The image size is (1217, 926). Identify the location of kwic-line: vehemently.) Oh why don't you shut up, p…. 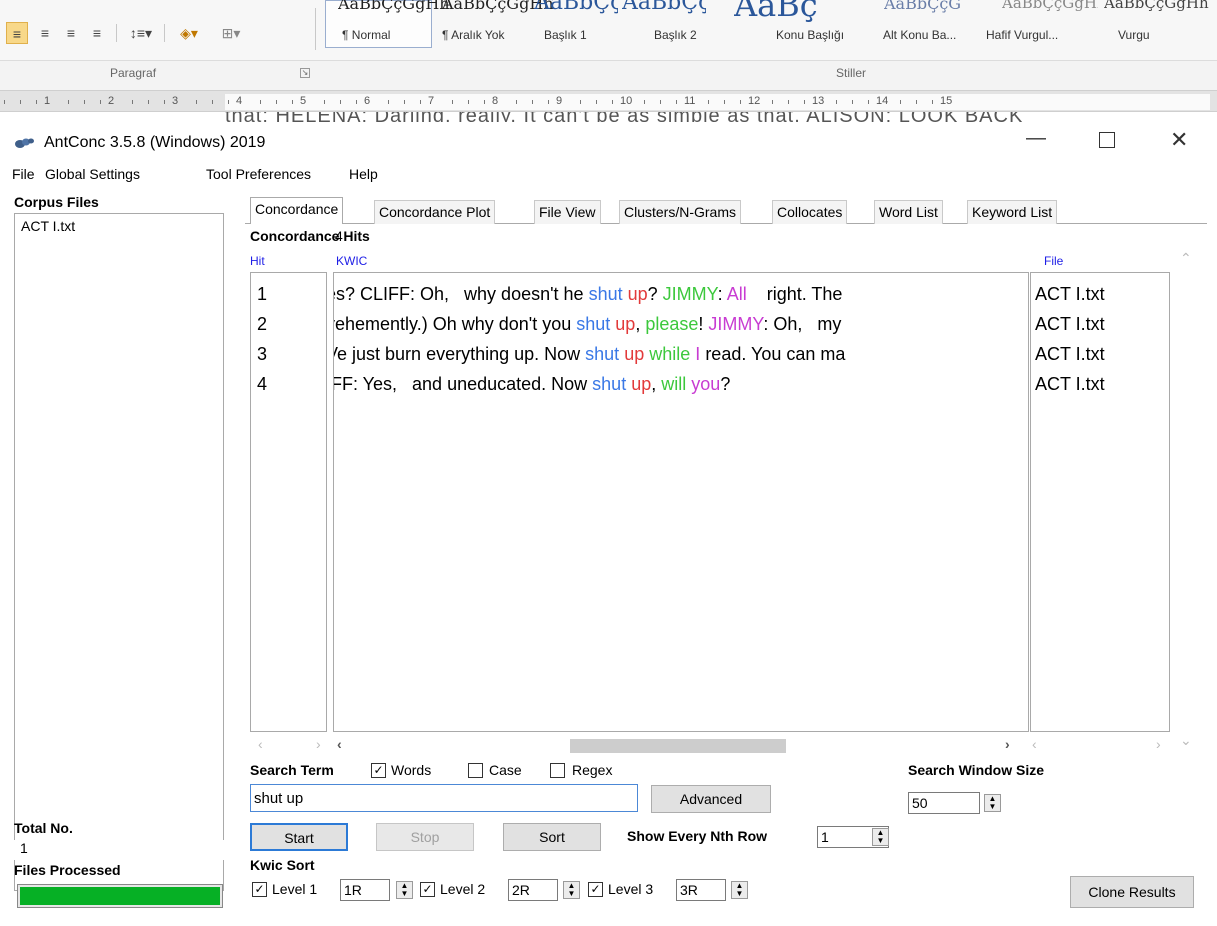
(587, 324).